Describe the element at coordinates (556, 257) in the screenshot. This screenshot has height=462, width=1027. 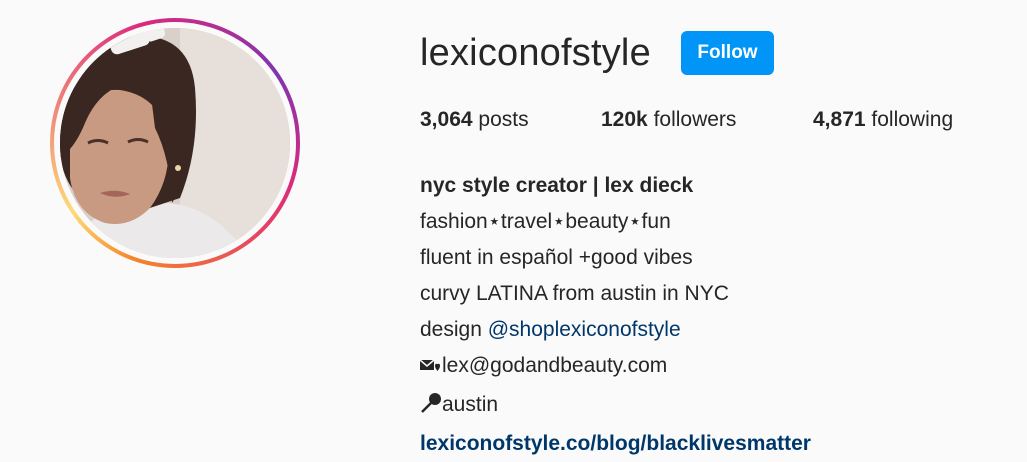
I see `bio-line-2: fluent in español +good vibes` at that location.